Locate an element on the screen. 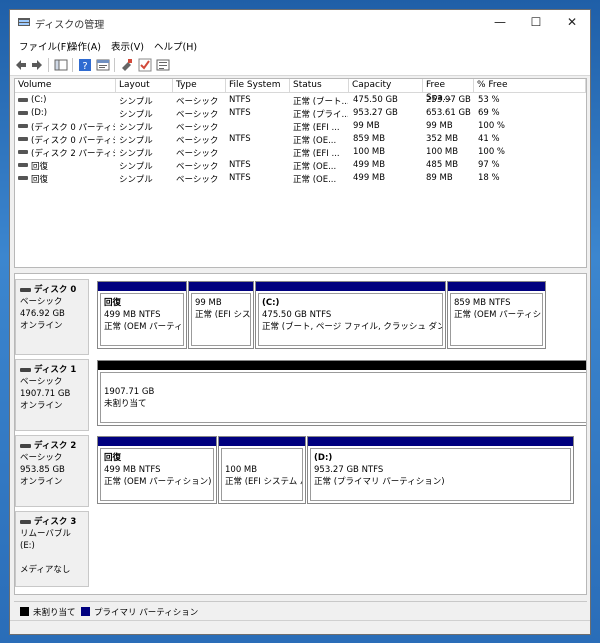 This screenshot has height=643, width=600. legend-swatch-primary is located at coordinates (85, 611).